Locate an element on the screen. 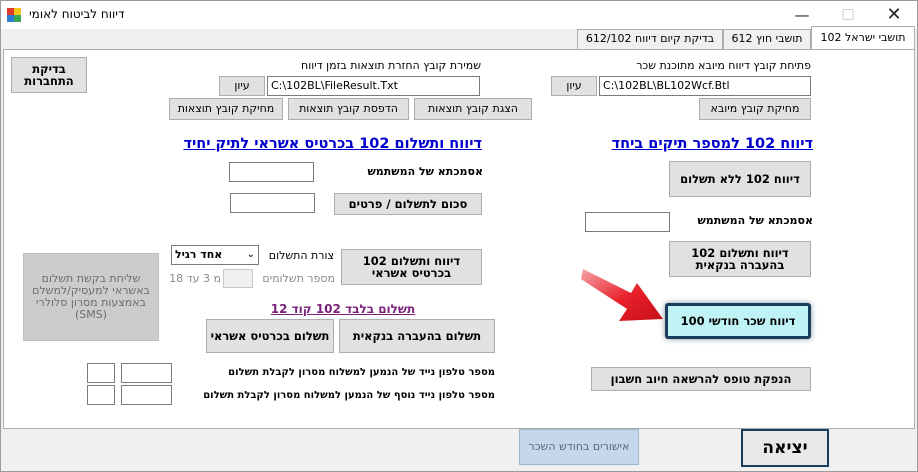  phone2-number-input is located at coordinates (146, 395).